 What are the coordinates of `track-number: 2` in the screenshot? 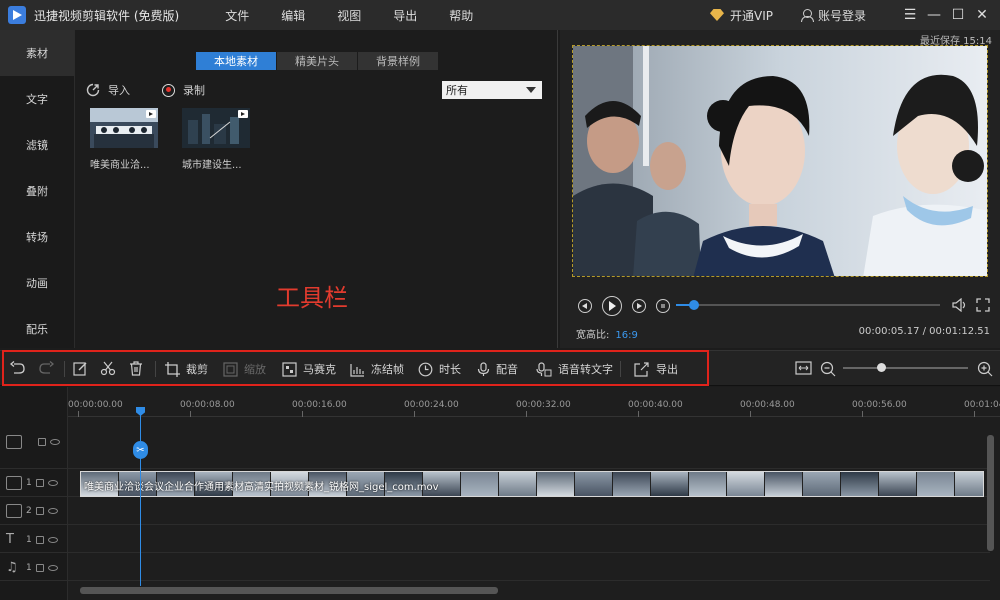 It's located at (29, 511).